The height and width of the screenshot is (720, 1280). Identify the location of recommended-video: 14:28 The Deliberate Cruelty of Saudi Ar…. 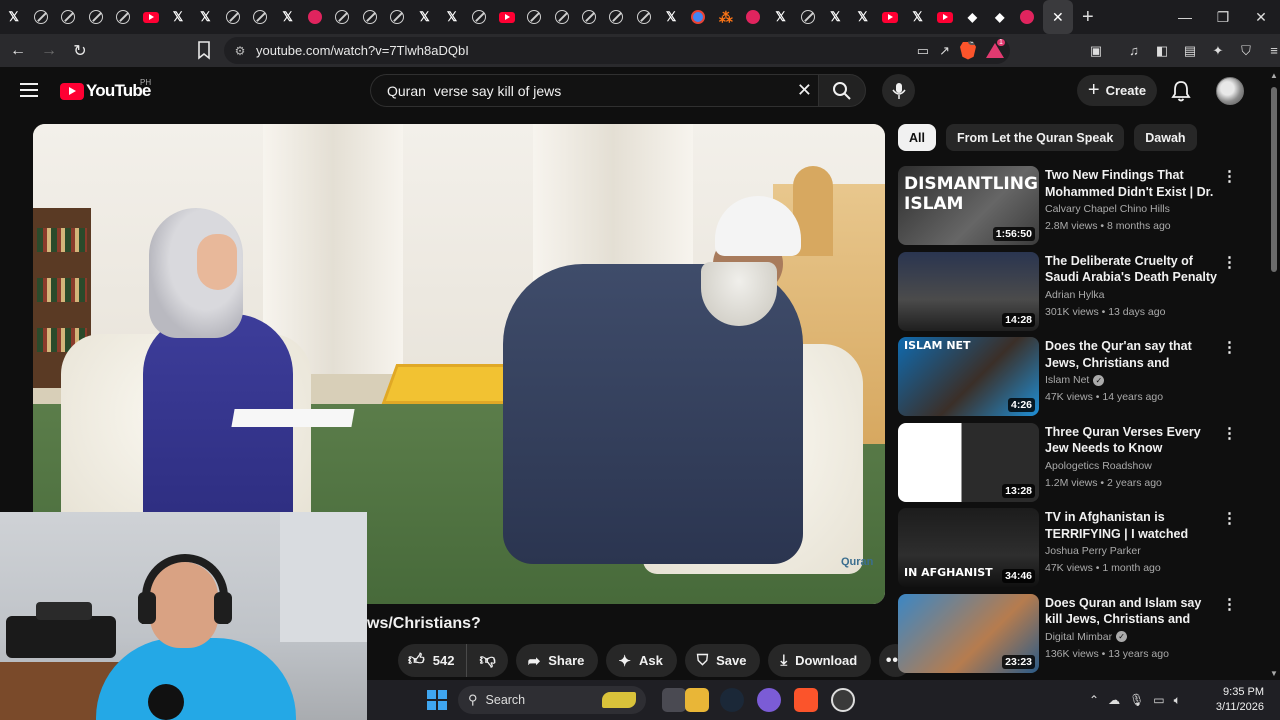
(1073, 291).